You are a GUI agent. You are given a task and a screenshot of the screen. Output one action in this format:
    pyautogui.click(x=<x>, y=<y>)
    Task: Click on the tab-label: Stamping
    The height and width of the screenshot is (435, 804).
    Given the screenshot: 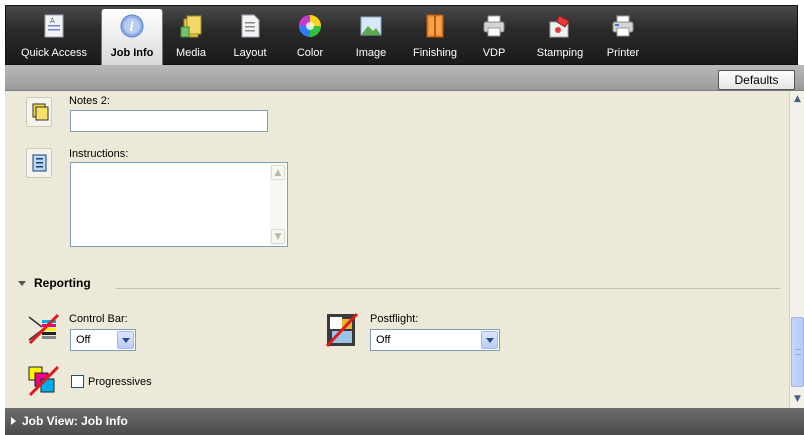 What is the action you would take?
    pyautogui.click(x=560, y=53)
    